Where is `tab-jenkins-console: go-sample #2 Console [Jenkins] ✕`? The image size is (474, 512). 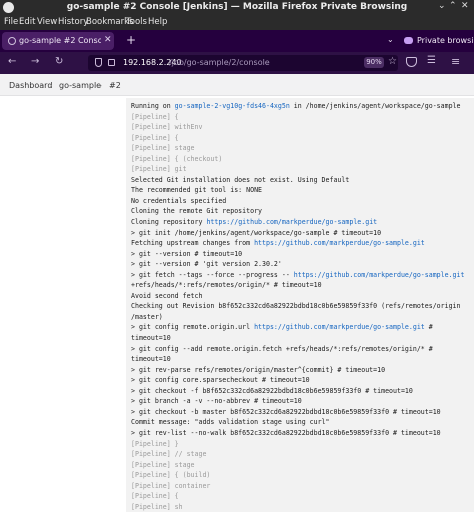 tab-jenkins-console: go-sample #2 Console [Jenkins] ✕ is located at coordinates (58, 41).